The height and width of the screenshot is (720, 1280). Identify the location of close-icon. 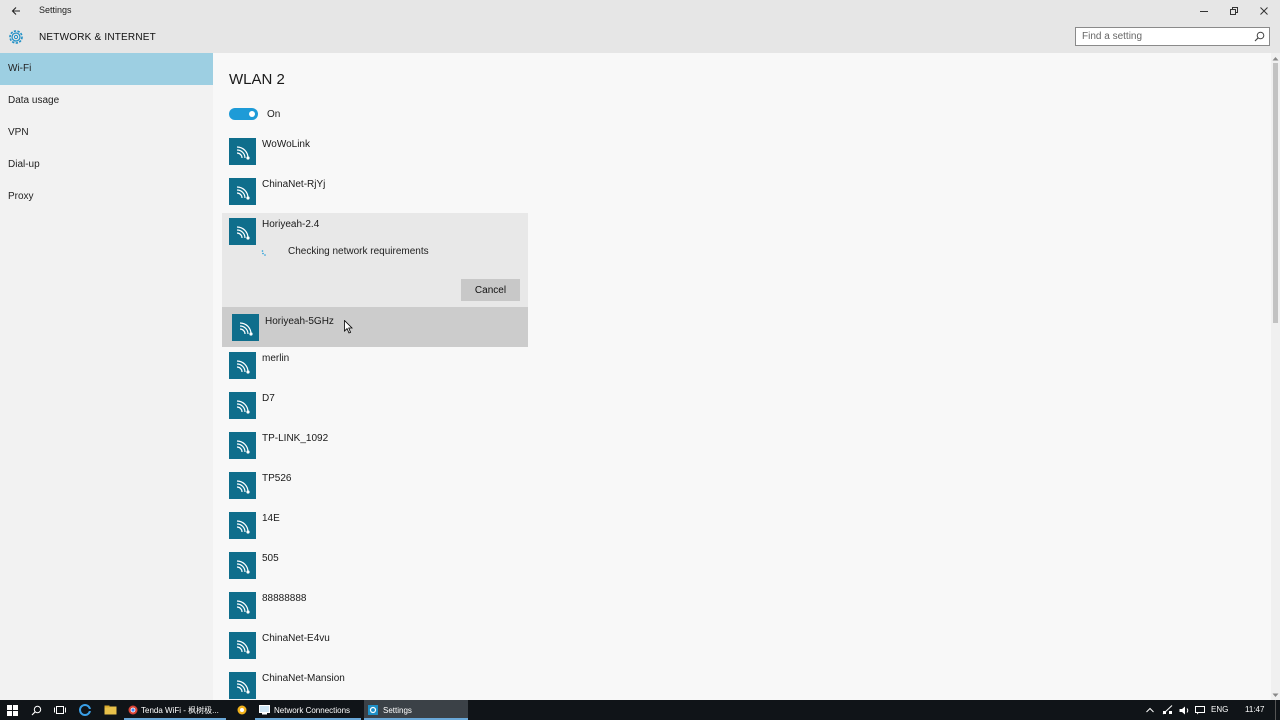
(1264, 10).